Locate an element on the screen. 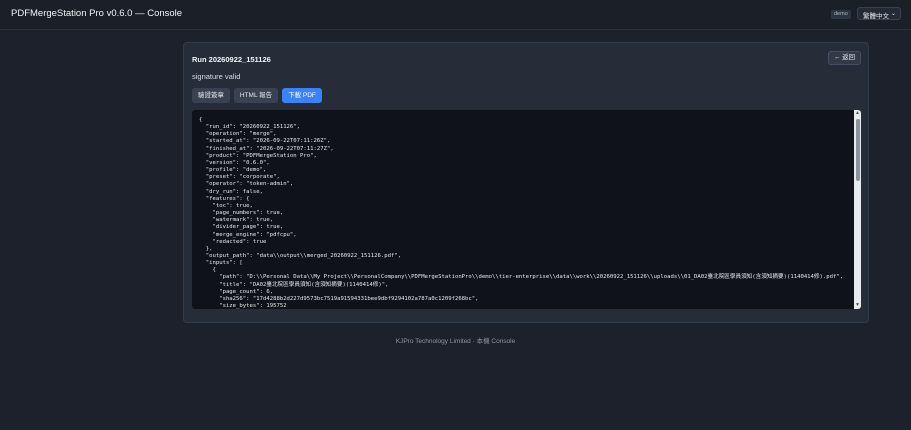 The width and height of the screenshot is (911, 430). html-report-button: HTML 報告 is located at coordinates (256, 95).